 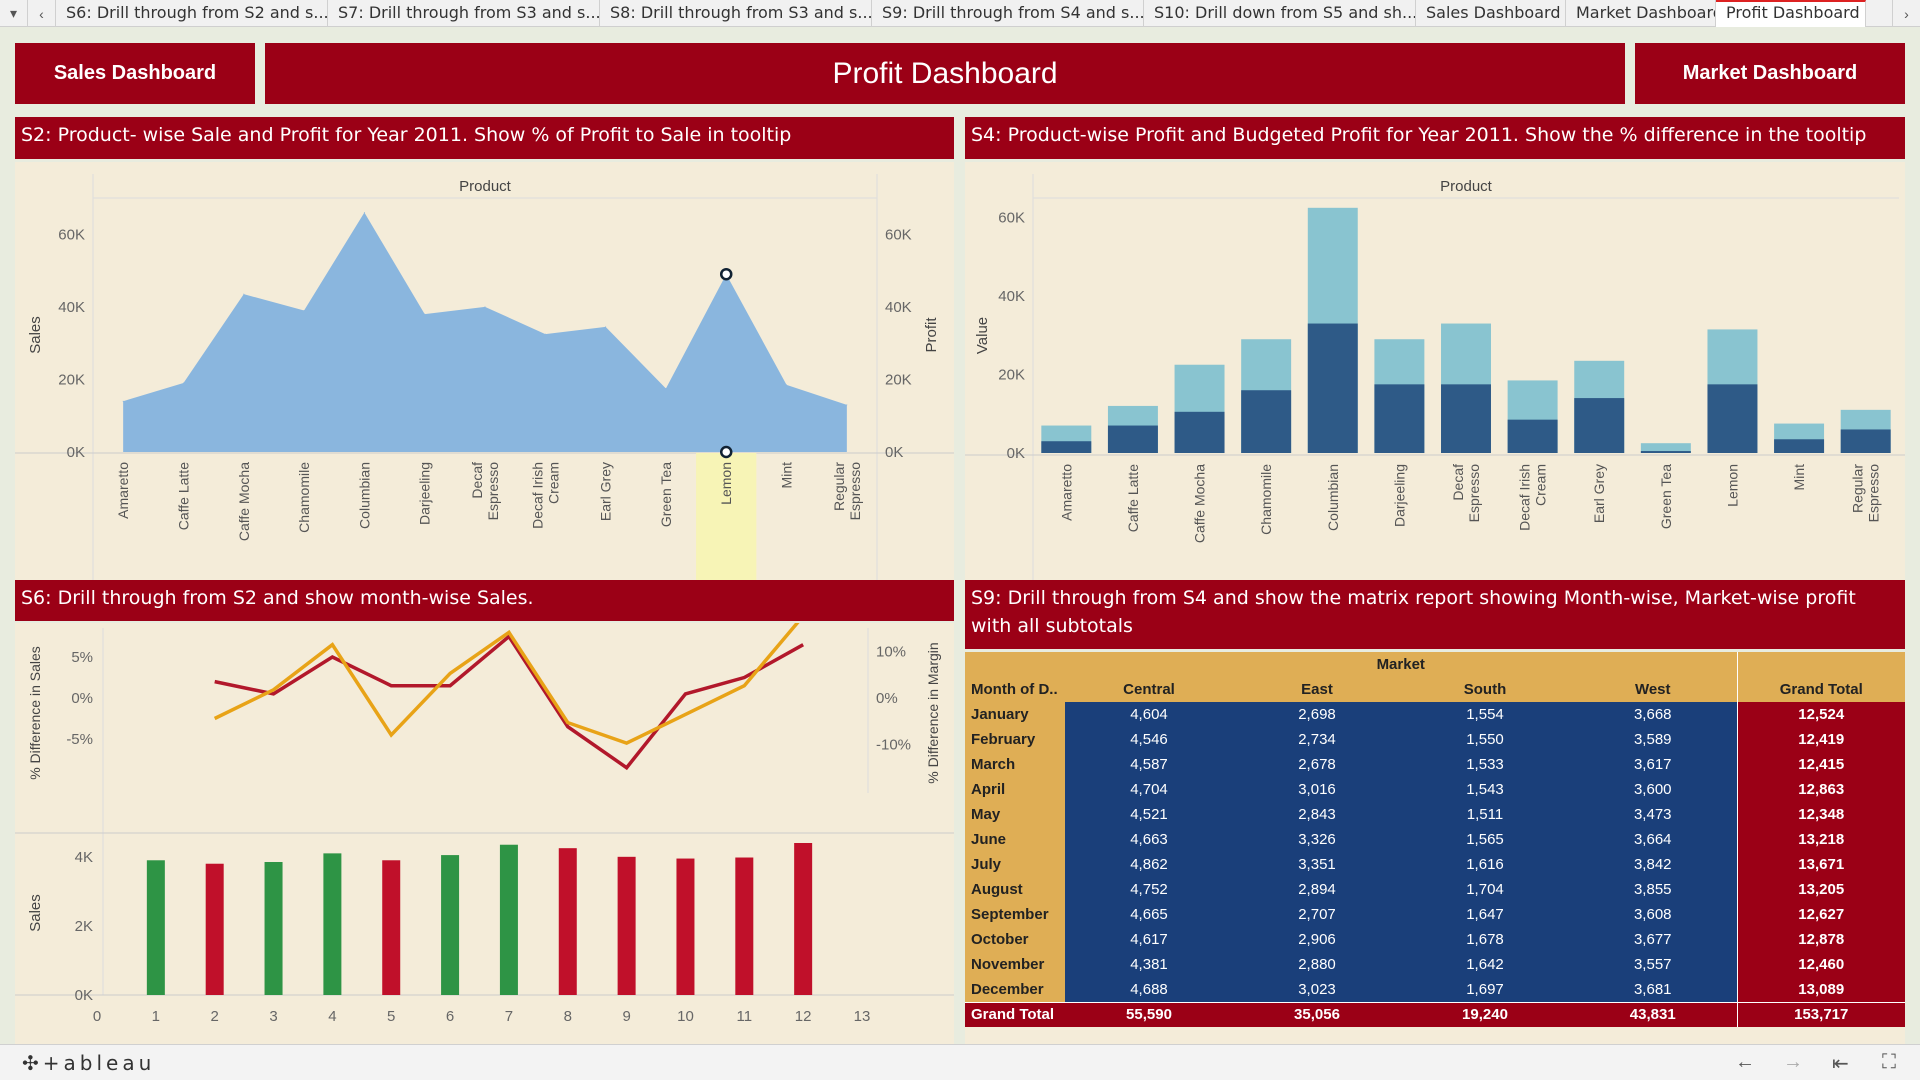 What do you see at coordinates (1015, 764) in the screenshot?
I see `month-label: March` at bounding box center [1015, 764].